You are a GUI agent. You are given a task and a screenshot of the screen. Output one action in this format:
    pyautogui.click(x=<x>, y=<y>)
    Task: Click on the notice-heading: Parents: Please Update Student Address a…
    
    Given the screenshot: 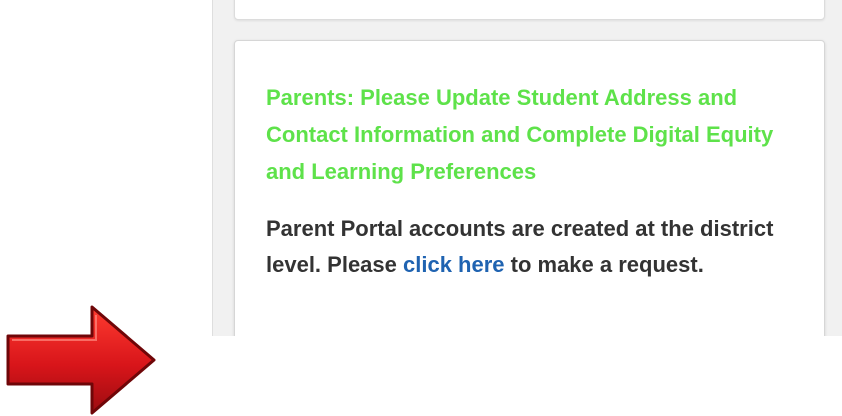 What is the action you would take?
    pyautogui.click(x=520, y=134)
    